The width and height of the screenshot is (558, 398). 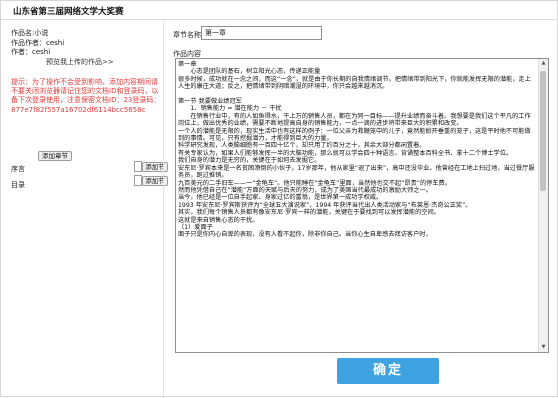 I want to click on work-name: 作品名:小说, so click(x=30, y=33).